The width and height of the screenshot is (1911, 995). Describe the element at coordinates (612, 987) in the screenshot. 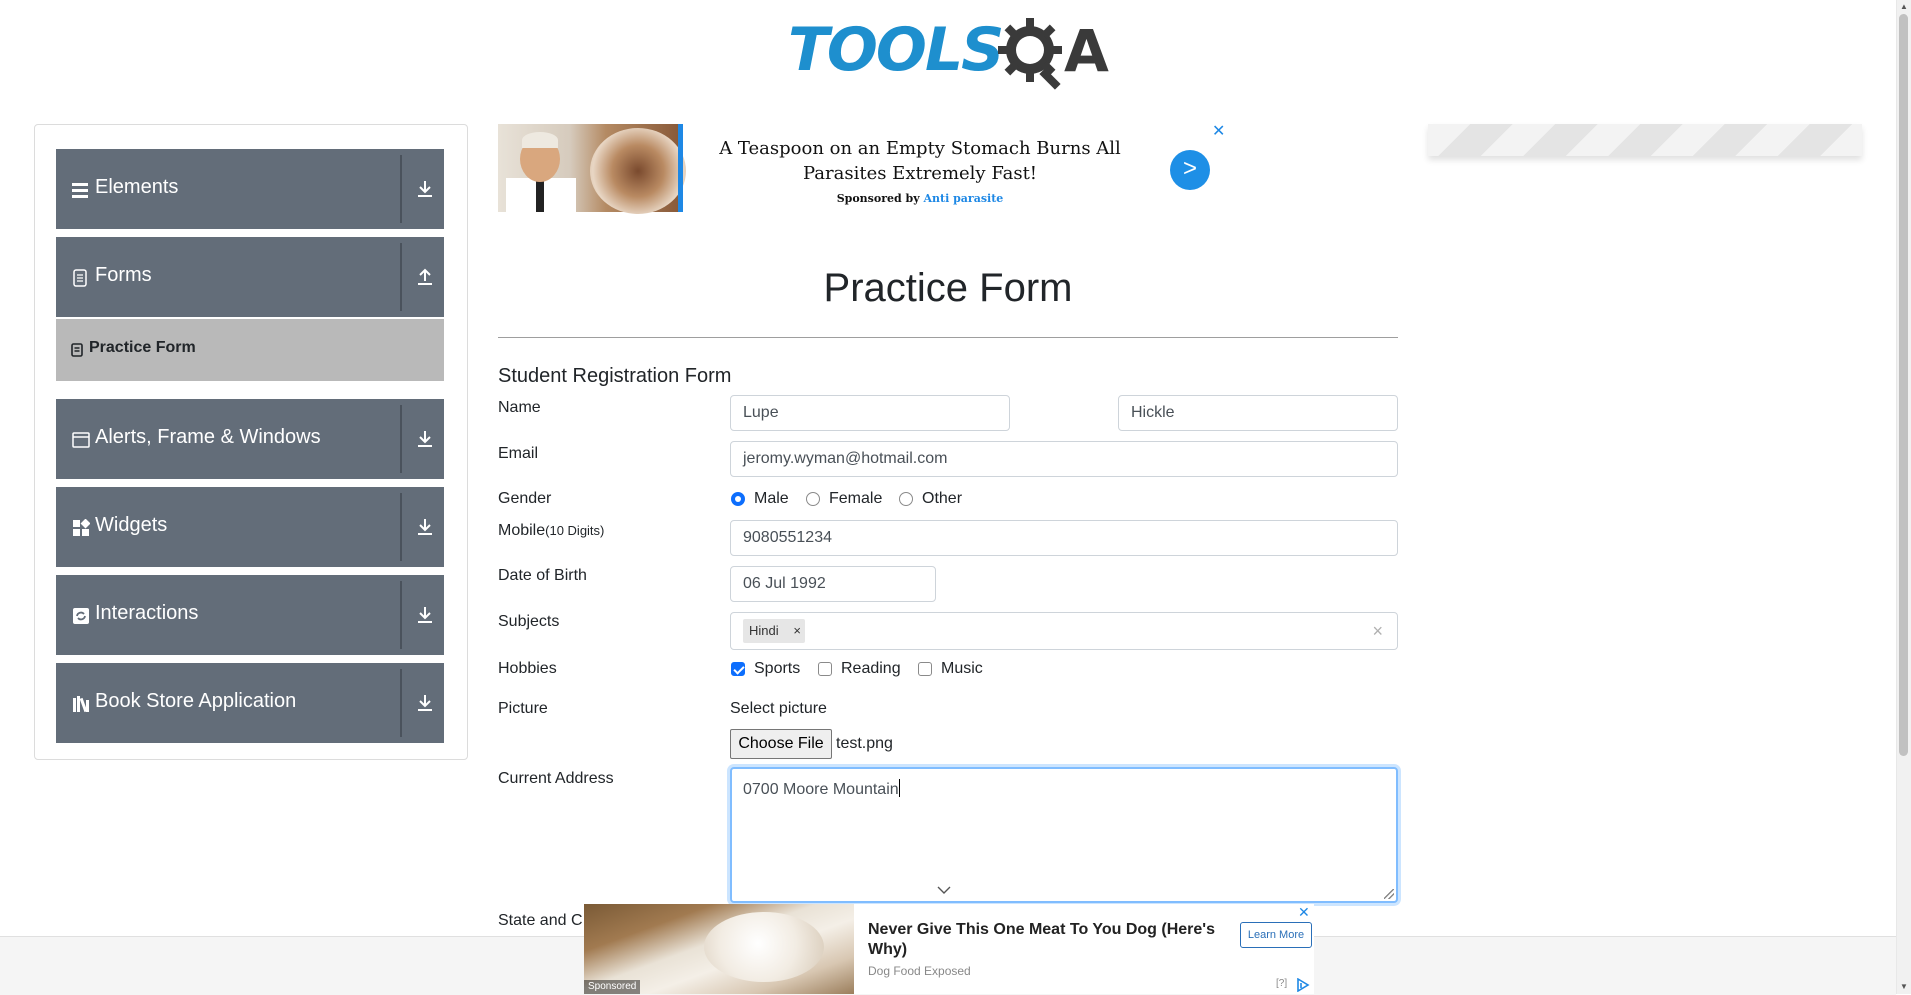

I see `sponsored-tag: Sponsored` at that location.